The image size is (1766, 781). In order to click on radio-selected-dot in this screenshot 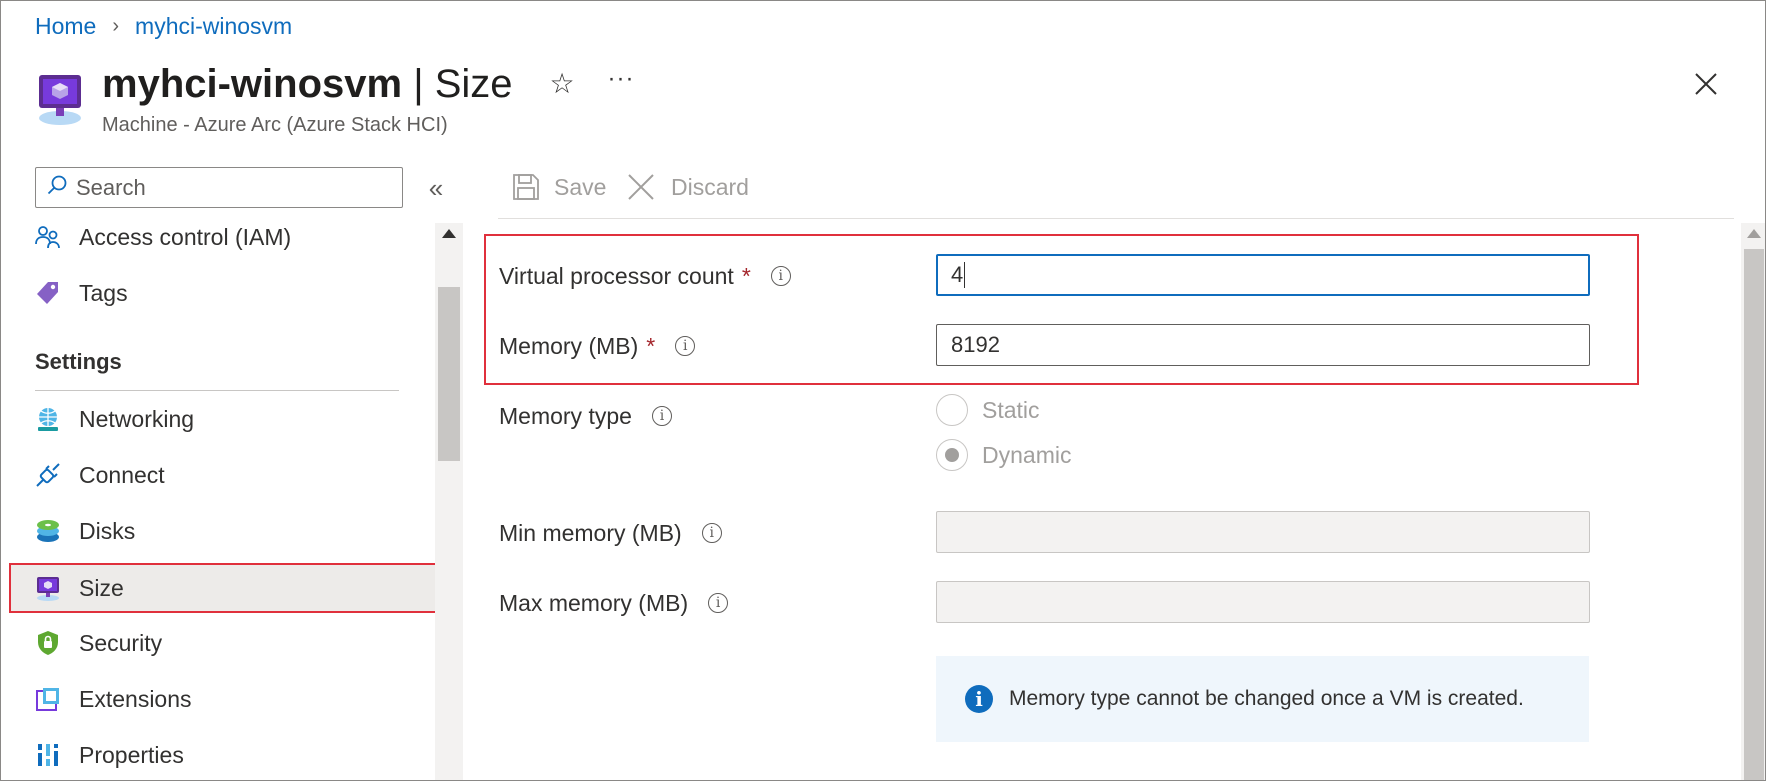, I will do `click(952, 455)`.